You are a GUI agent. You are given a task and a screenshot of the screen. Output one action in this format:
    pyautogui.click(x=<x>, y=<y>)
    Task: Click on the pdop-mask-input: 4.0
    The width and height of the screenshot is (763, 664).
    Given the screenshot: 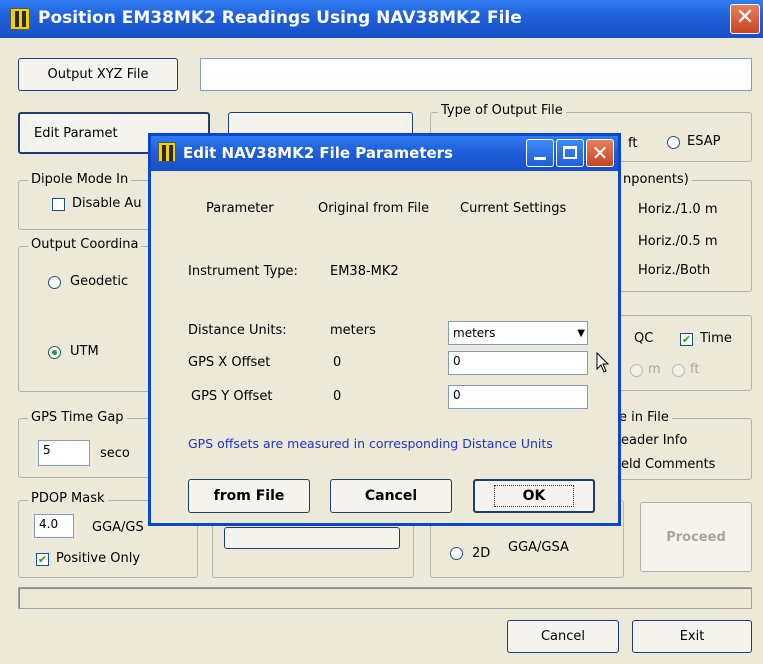 What is the action you would take?
    pyautogui.click(x=54, y=526)
    